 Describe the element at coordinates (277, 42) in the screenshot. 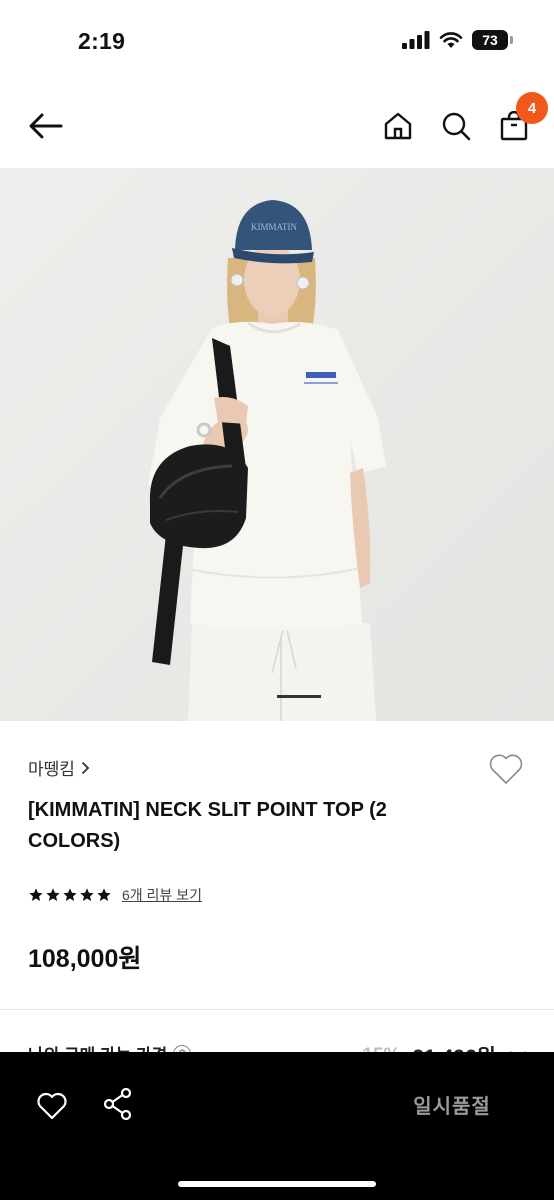

I see `status-bar: 2:19 73` at that location.